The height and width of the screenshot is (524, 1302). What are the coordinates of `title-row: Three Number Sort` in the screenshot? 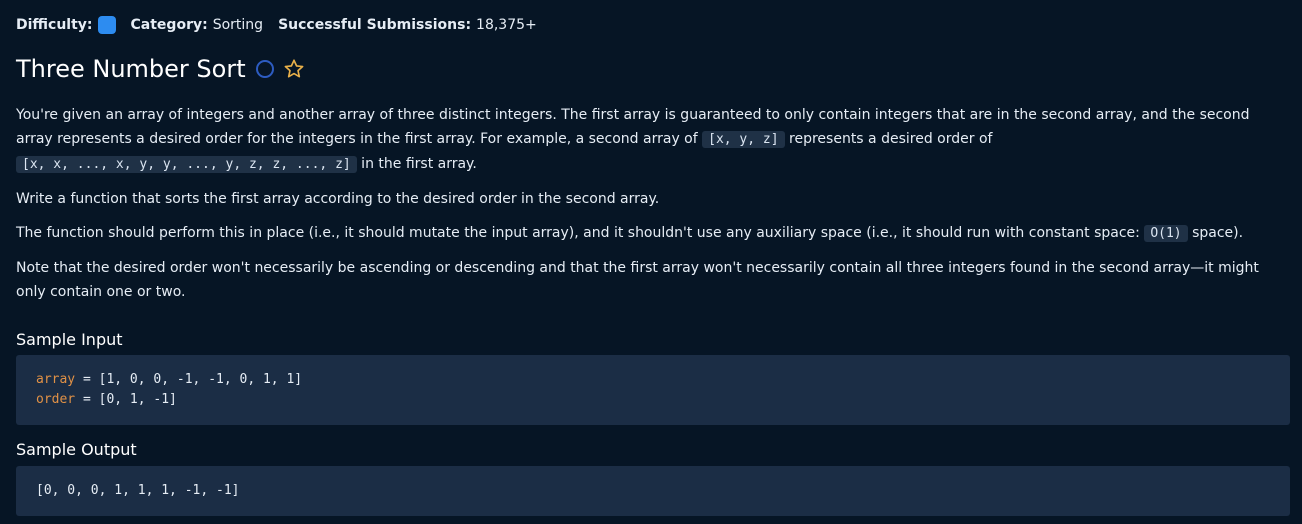 It's located at (160, 69).